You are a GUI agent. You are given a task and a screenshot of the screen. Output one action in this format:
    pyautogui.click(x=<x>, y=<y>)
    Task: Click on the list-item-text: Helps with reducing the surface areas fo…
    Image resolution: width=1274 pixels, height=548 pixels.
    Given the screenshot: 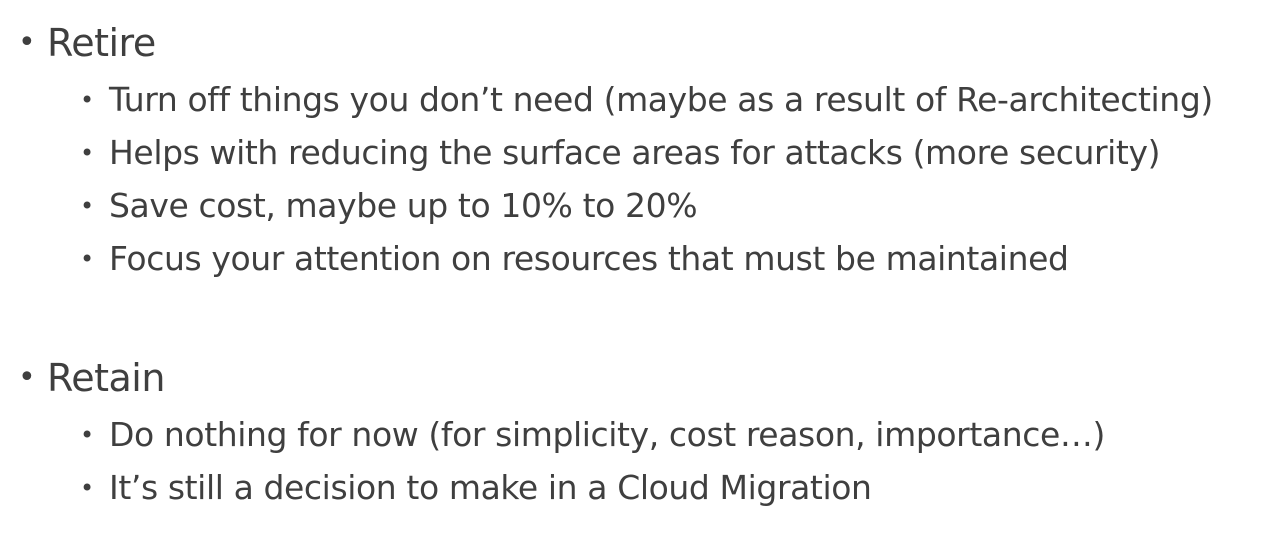 What is the action you would take?
    pyautogui.click(x=635, y=152)
    